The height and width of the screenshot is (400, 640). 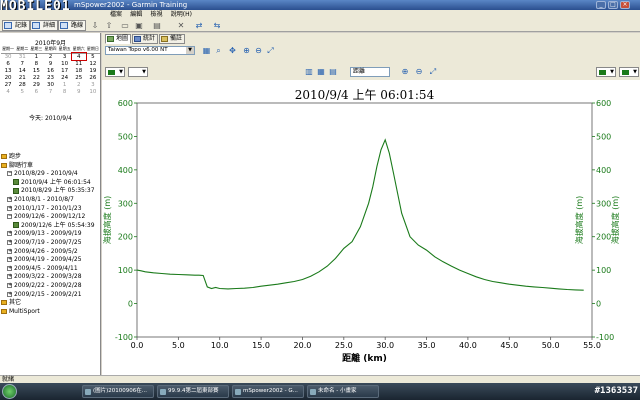 What do you see at coordinates (50, 91) in the screenshot?
I see `calendar-day: 7` at bounding box center [50, 91].